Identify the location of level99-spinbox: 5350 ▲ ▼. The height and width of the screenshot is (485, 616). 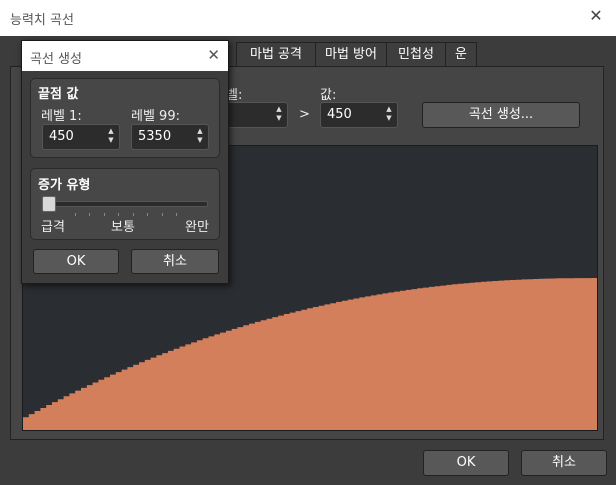
(170, 137).